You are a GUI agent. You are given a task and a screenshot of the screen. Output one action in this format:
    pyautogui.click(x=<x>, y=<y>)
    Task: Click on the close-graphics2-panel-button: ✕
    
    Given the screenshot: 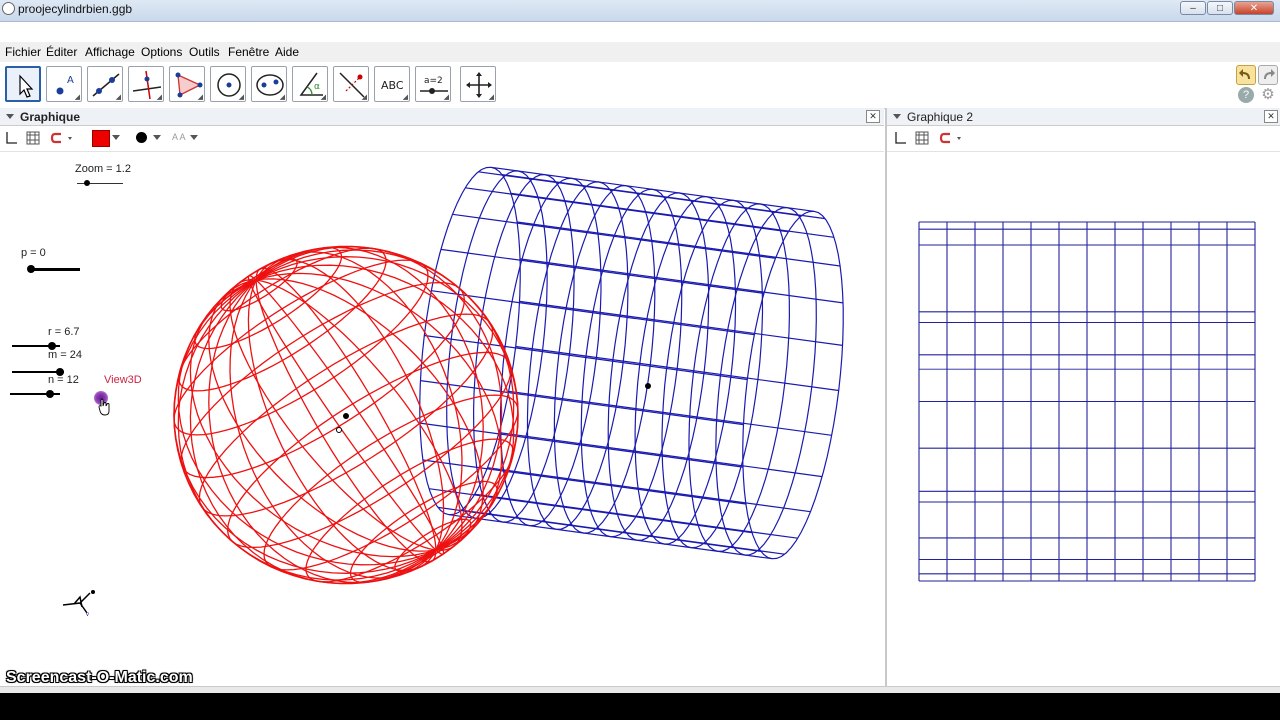 What is the action you would take?
    pyautogui.click(x=1271, y=116)
    